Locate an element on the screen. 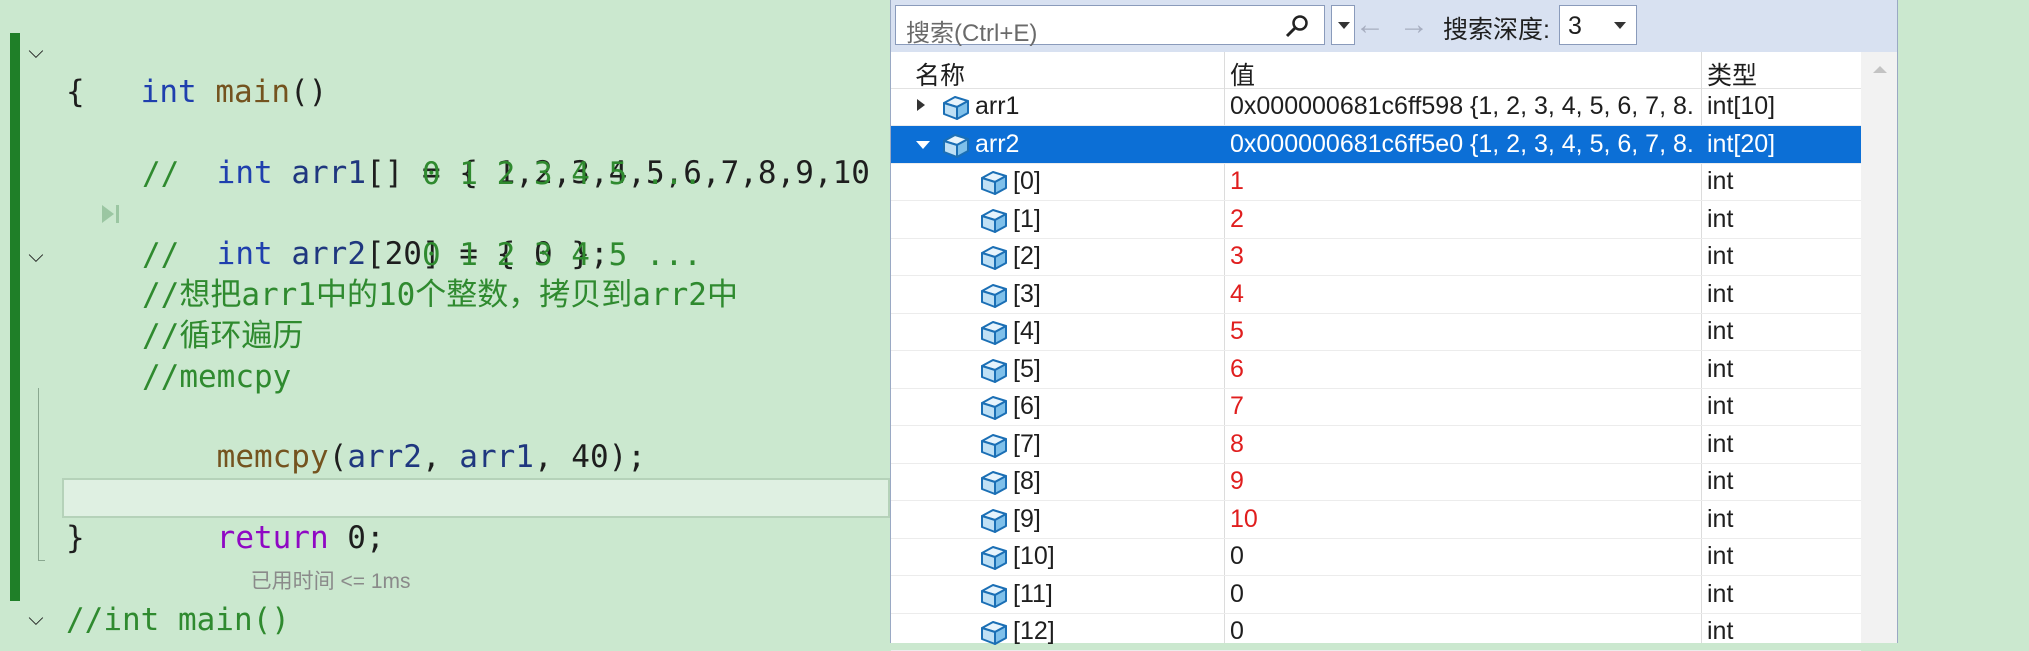  watch-row-value: 2 is located at coordinates (1463, 219).